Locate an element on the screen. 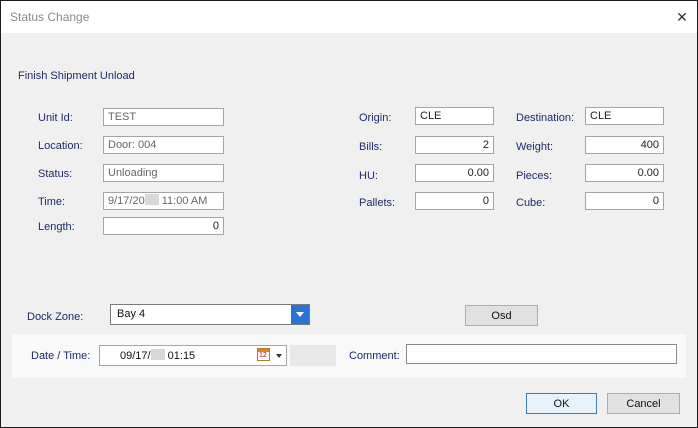  calendar-icon: 12 is located at coordinates (263, 354).